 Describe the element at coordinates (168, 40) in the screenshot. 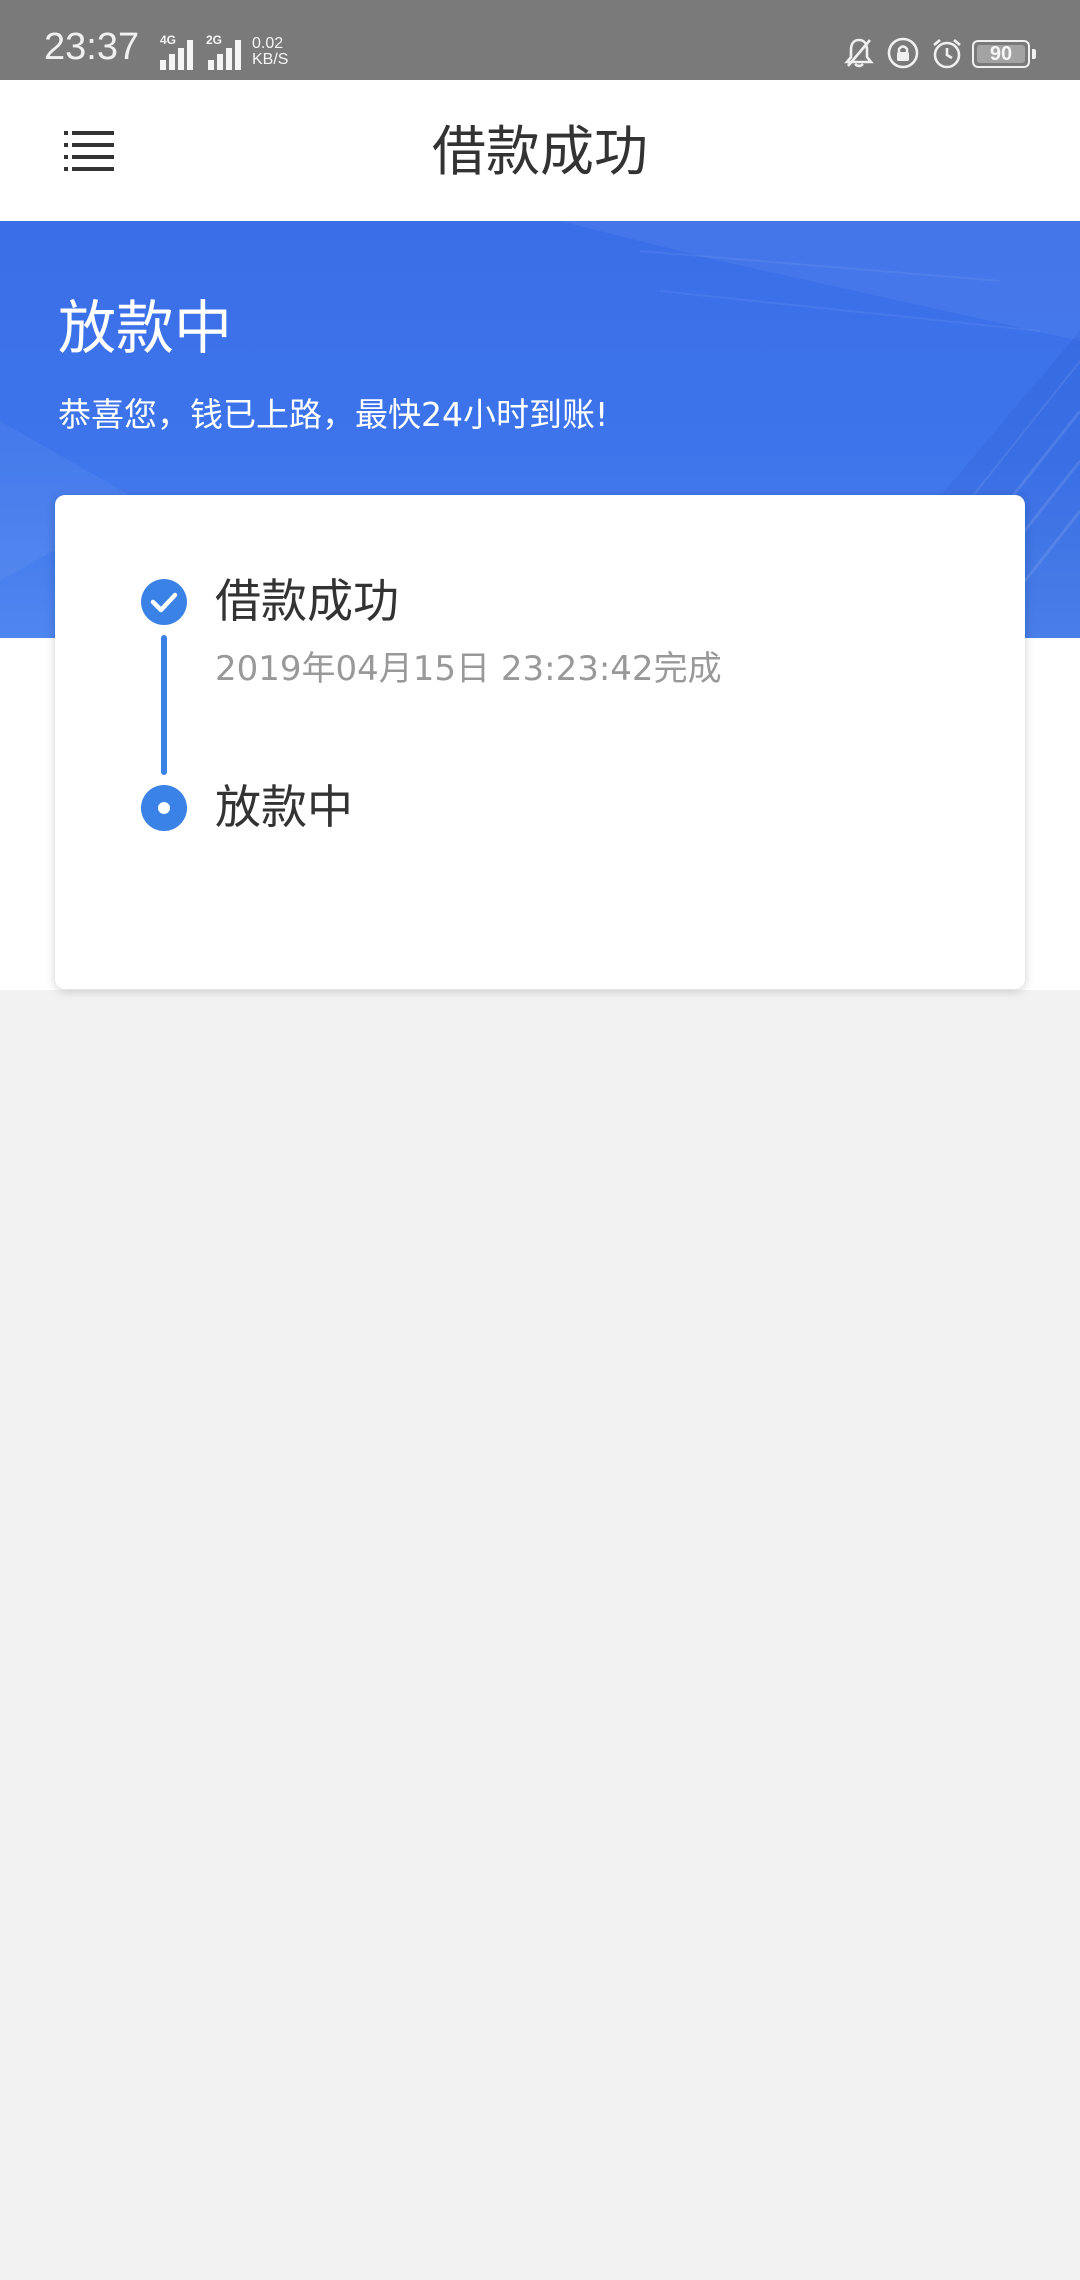

I see `signal-4g-label: 4G` at that location.